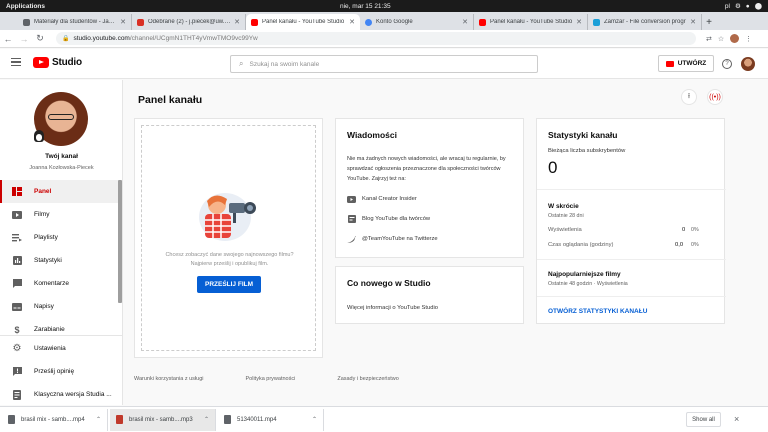 The width and height of the screenshot is (768, 432). I want to click on news-link-label: Blog YouTube dla twórców, so click(396, 219).